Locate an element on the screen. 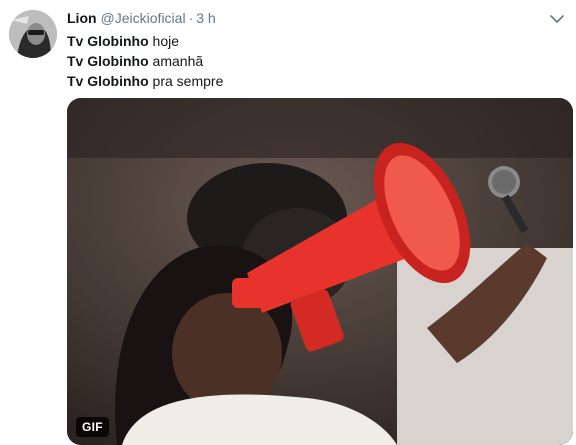 The width and height of the screenshot is (576, 445). tweet-line: Tv Globinho amanhã is located at coordinates (145, 61).